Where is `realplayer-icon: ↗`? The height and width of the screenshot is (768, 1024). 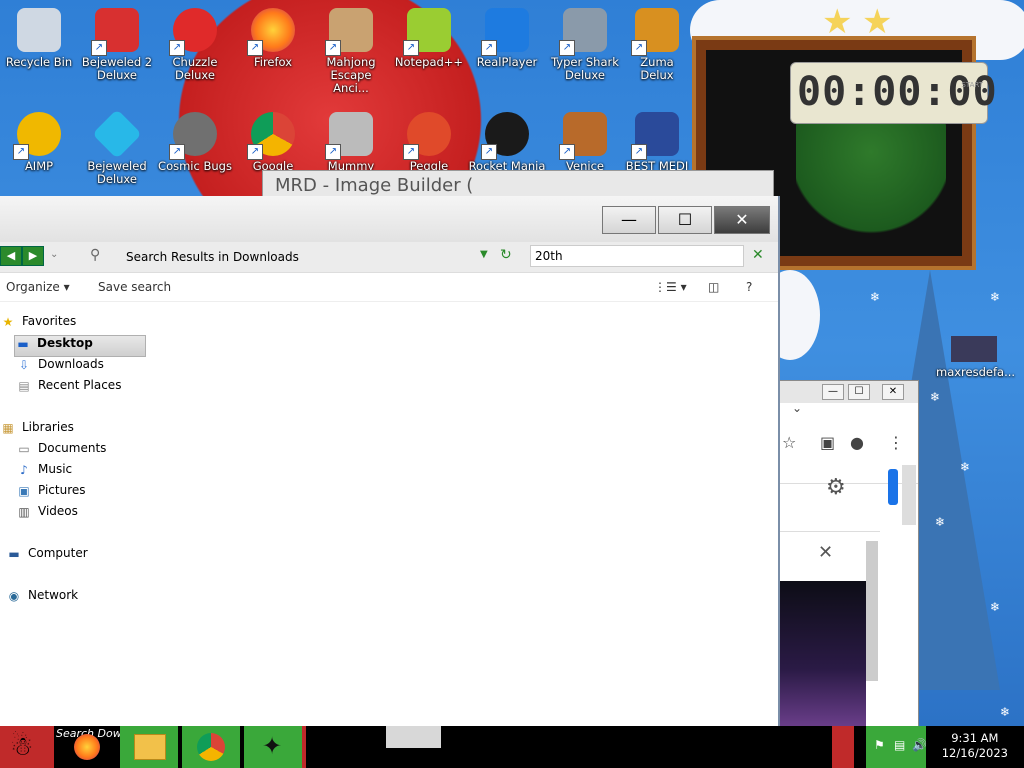
realplayer-icon: ↗ is located at coordinates (505, 32).